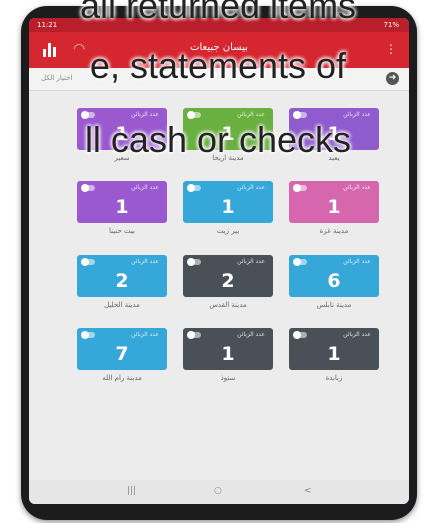 This screenshot has width=436, height=523. I want to click on customer-count: 6, so click(334, 281).